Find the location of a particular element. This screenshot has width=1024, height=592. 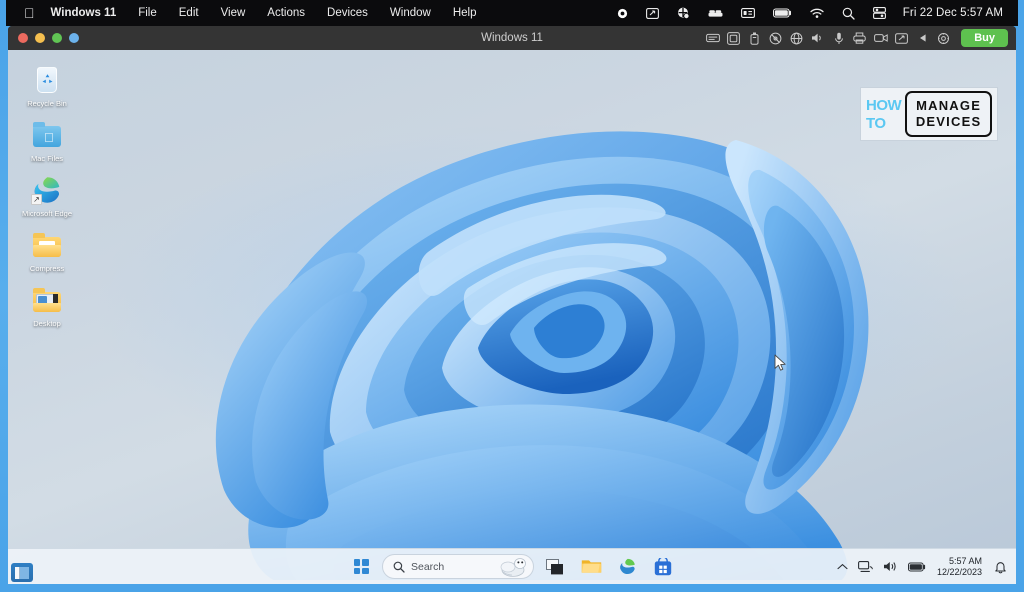

windows-taskbar: Search 5:57 AM 12/22/2023 is located at coordinates (512, 566).